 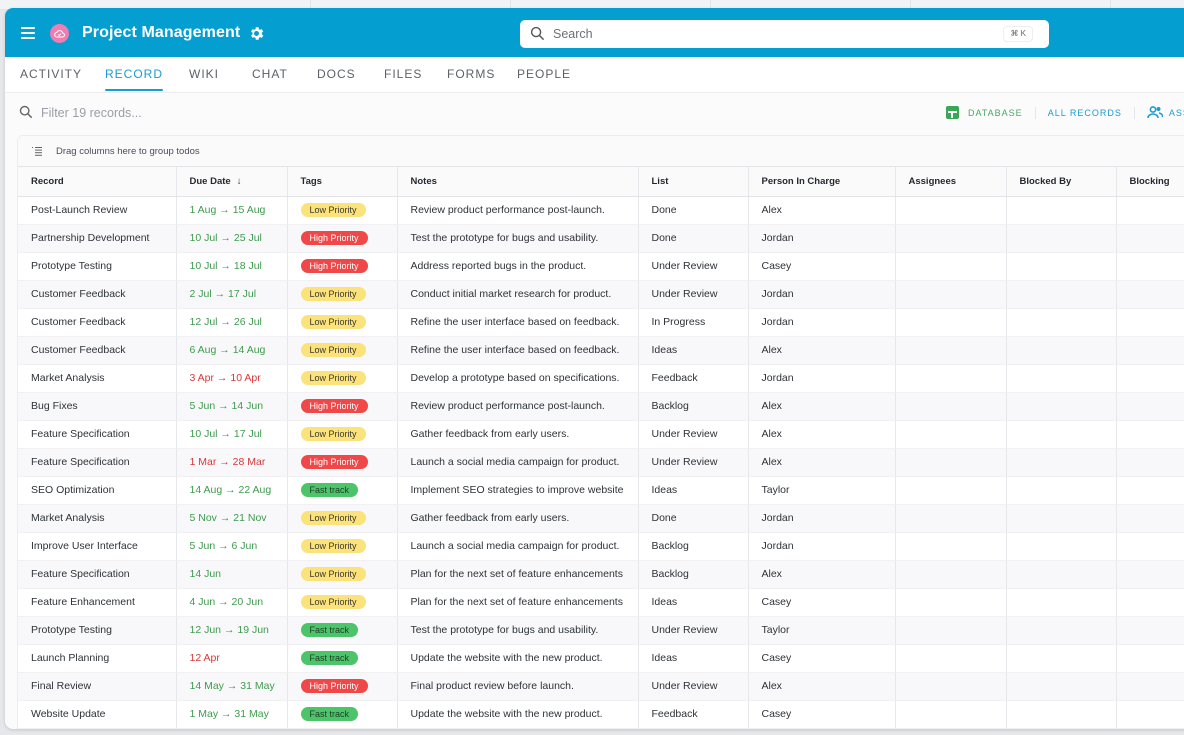 What do you see at coordinates (97, 630) in the screenshot?
I see `record-cell: Prototype Testing` at bounding box center [97, 630].